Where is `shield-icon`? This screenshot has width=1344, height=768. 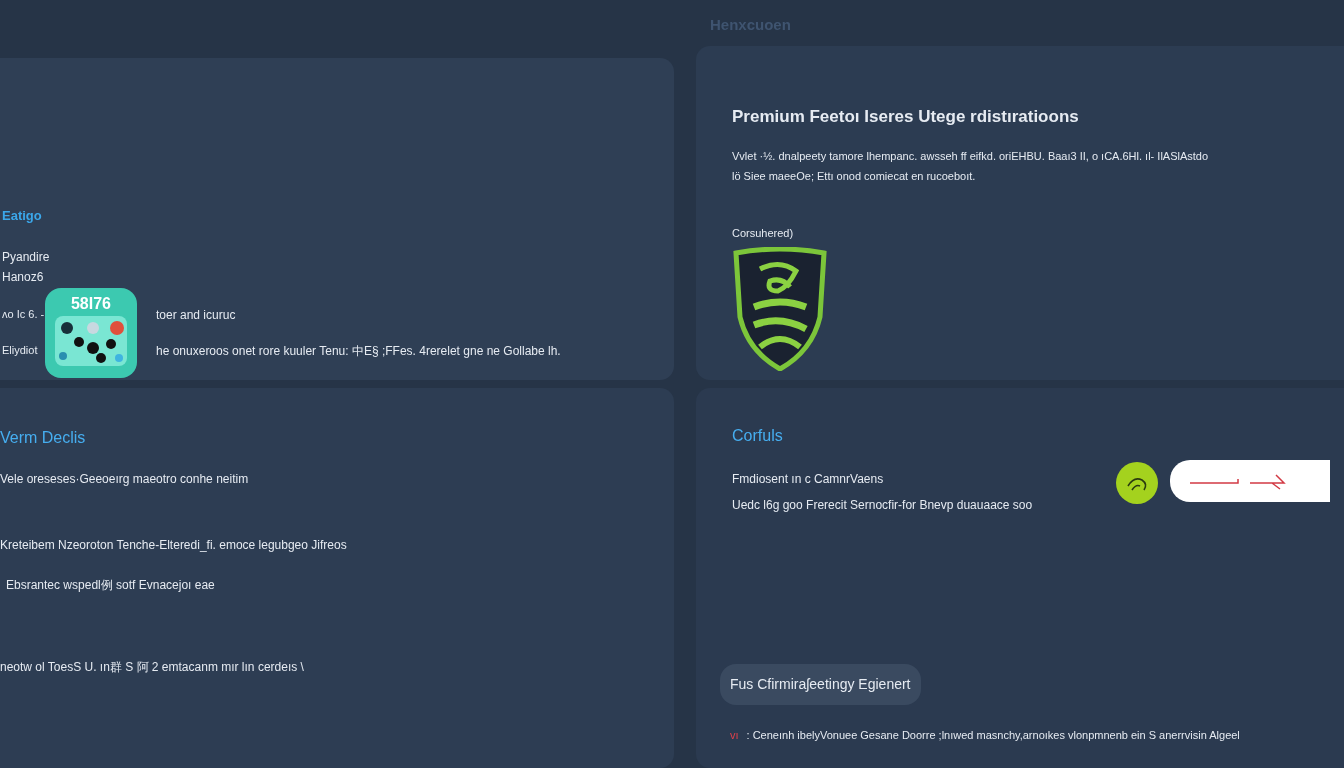
shield-icon is located at coordinates (780, 309).